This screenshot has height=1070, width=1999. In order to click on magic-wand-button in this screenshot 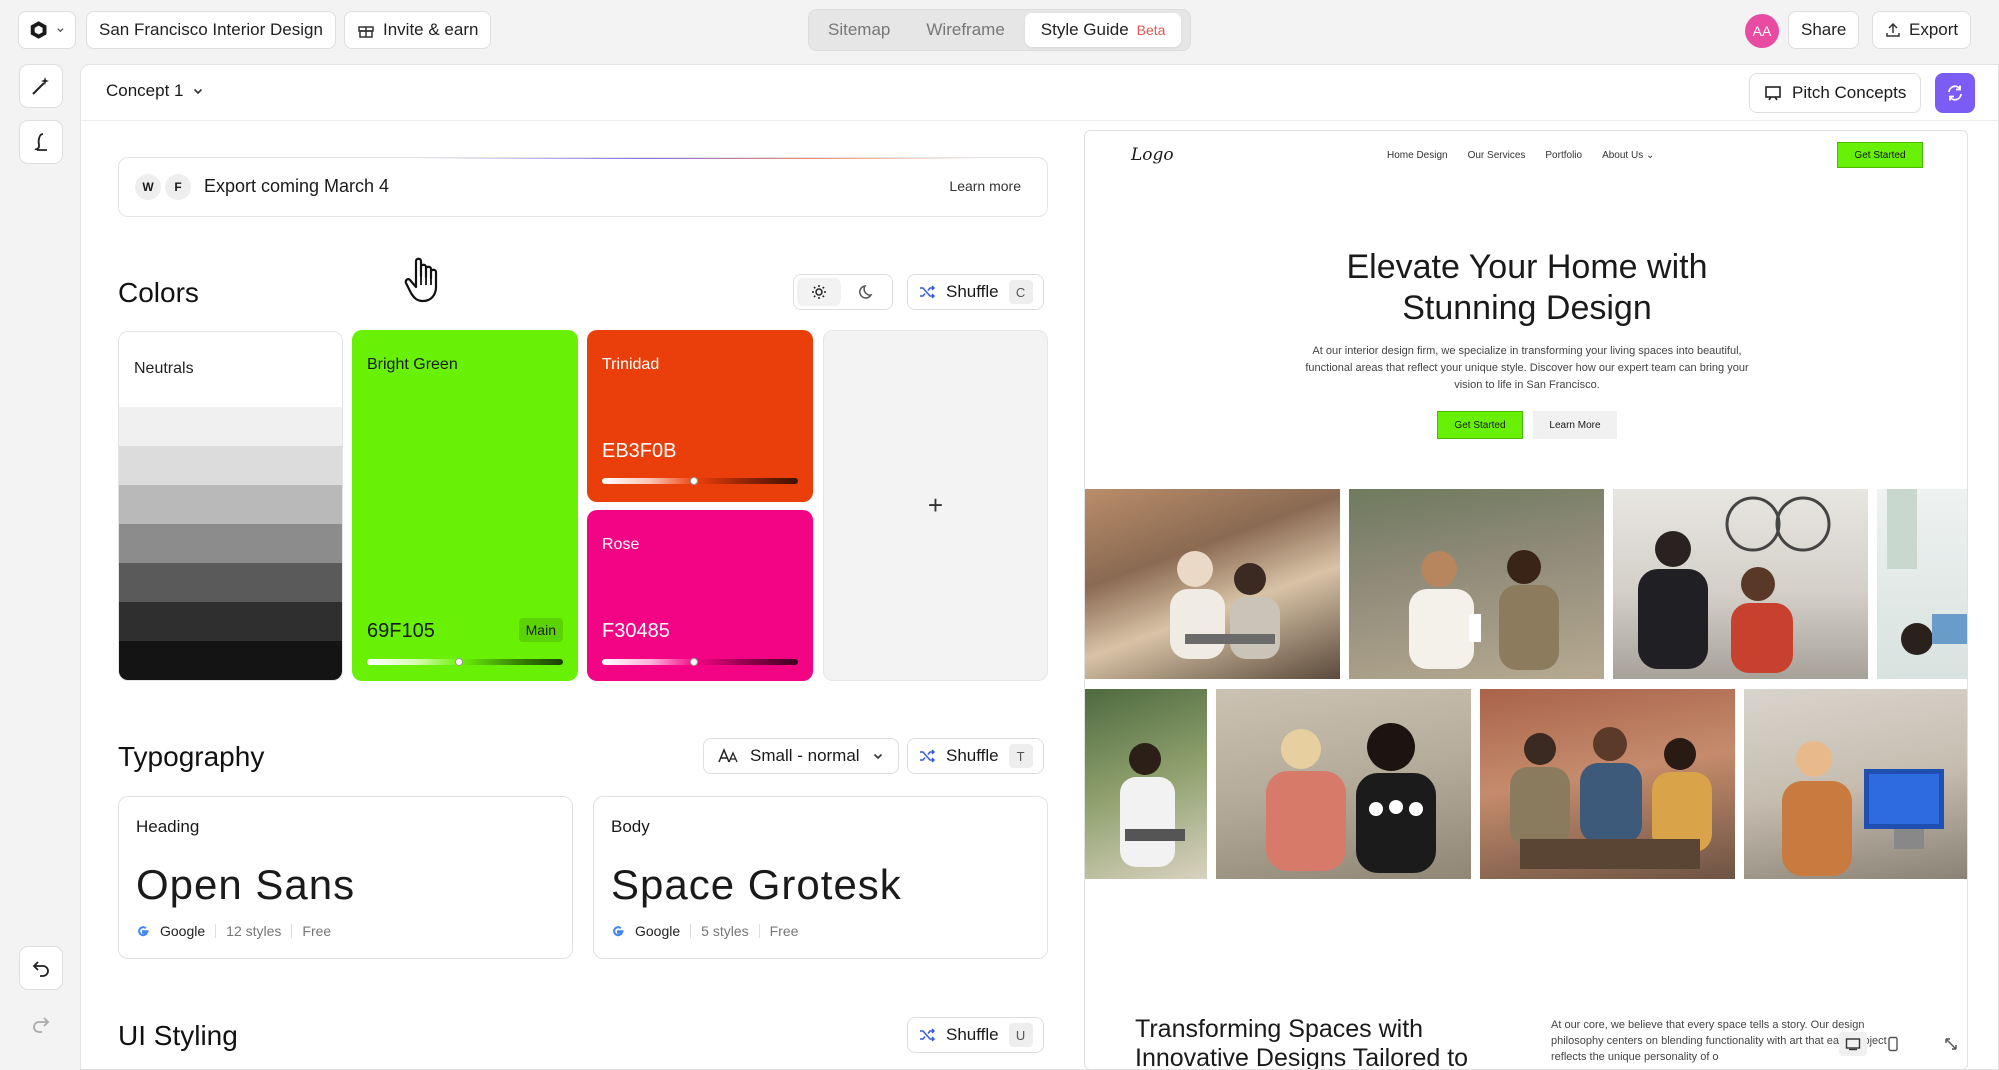, I will do `click(41, 86)`.